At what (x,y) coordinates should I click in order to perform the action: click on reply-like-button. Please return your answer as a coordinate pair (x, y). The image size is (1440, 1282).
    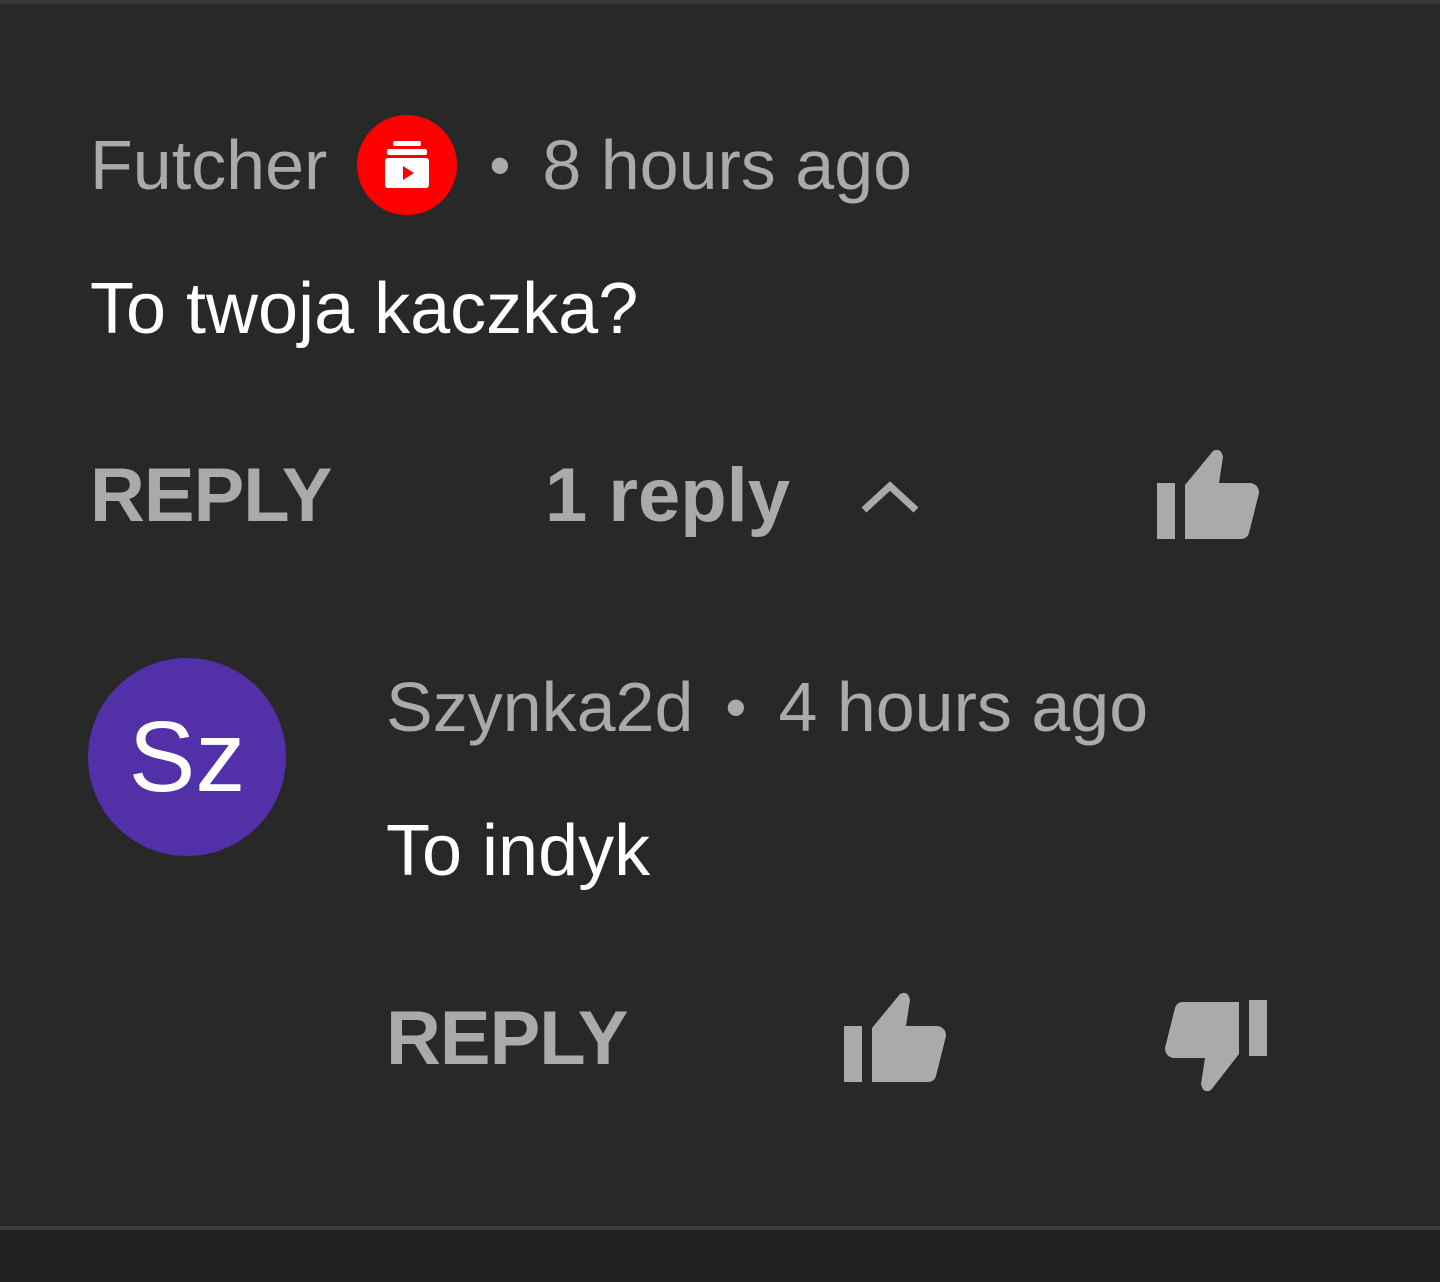
    Looking at the image, I should click on (895, 1040).